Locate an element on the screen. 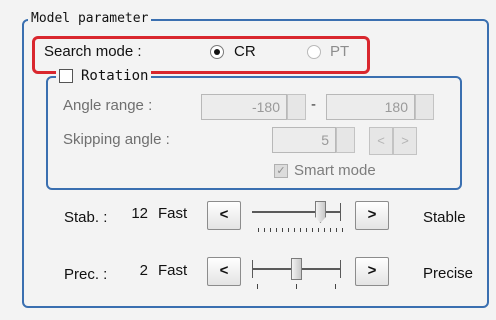  search-mode-cr-radio is located at coordinates (217, 52).